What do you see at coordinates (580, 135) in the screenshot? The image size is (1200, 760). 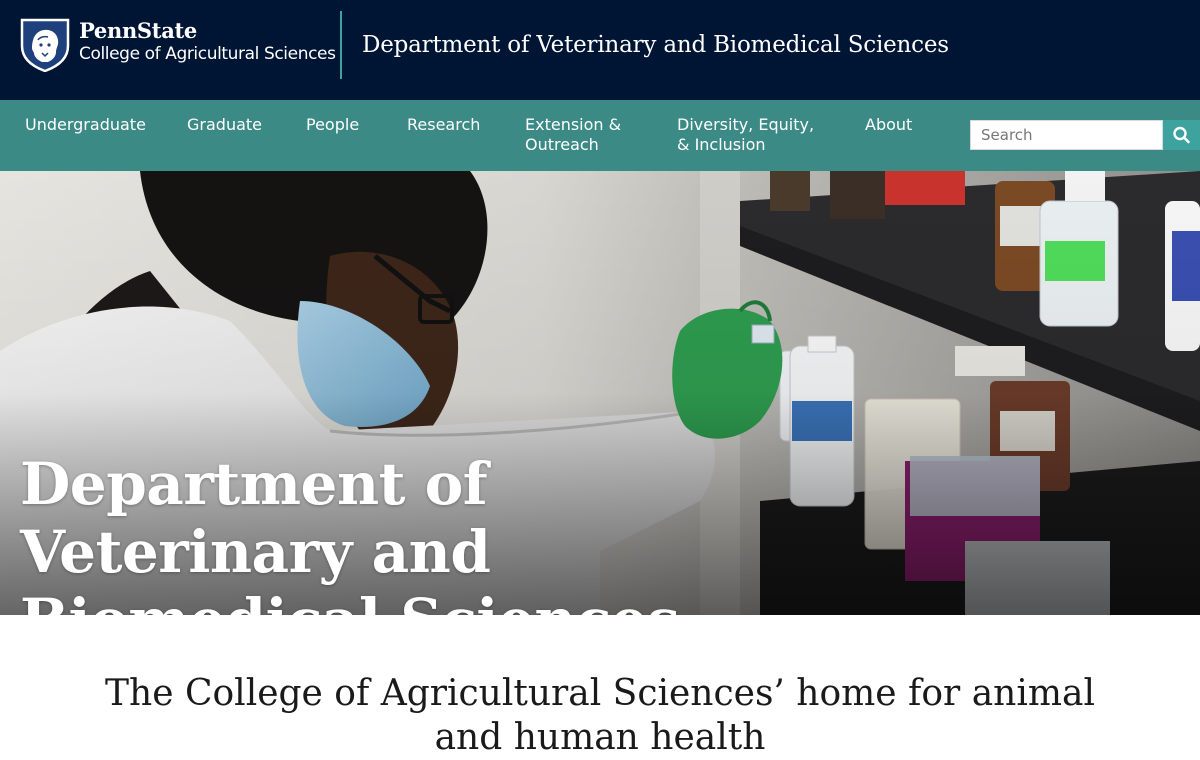 I see `nav-item-extension-outreach: Extension & Outreach` at bounding box center [580, 135].